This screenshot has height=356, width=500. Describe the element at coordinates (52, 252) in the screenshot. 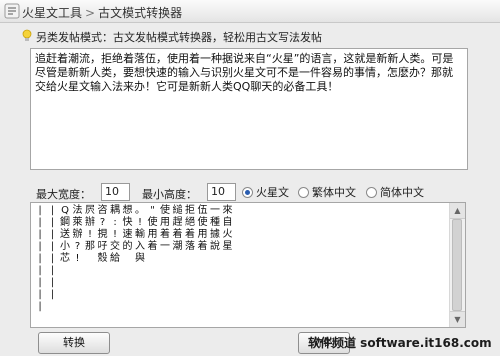

I see `output-column: | | | | | | | |` at that location.